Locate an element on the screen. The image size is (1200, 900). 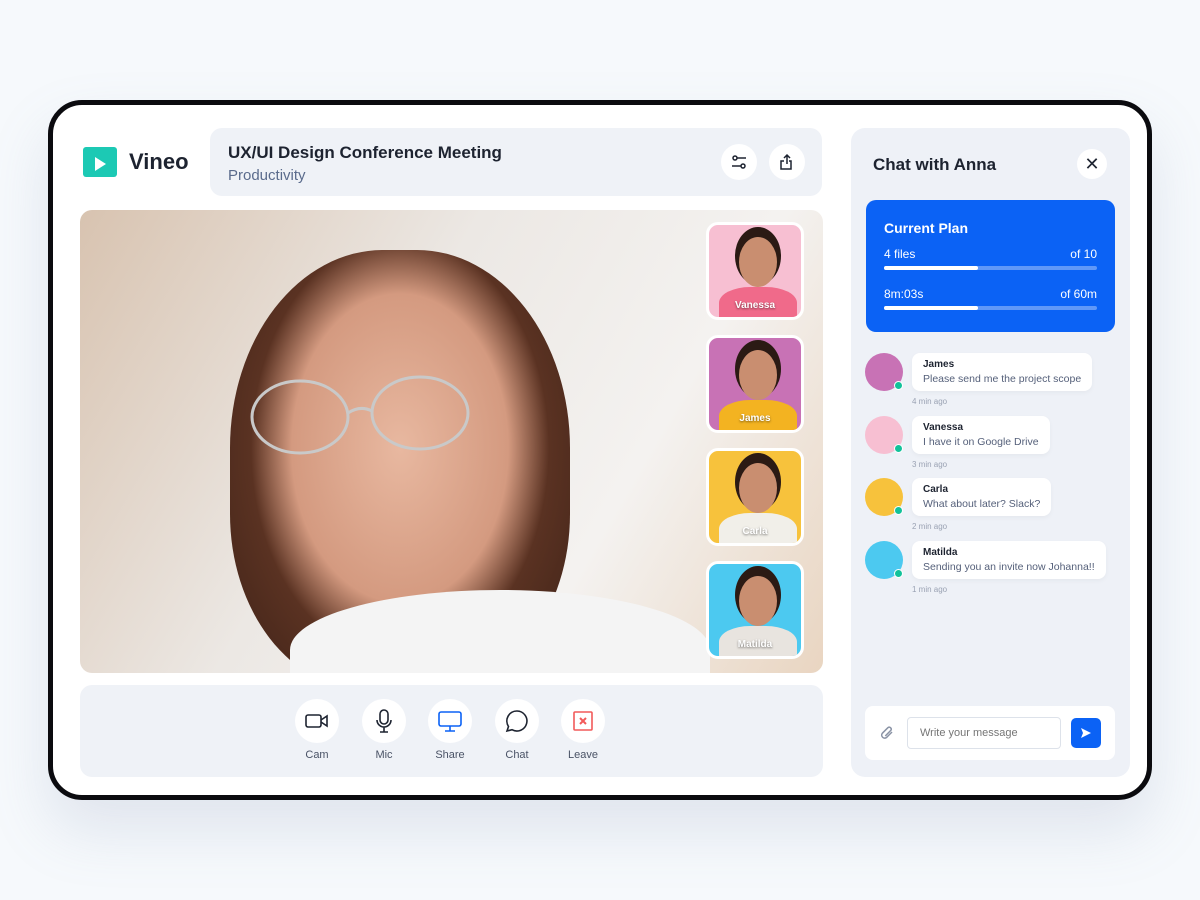
time-usage: 8m:03s of 60m is located at coordinates (990, 298).